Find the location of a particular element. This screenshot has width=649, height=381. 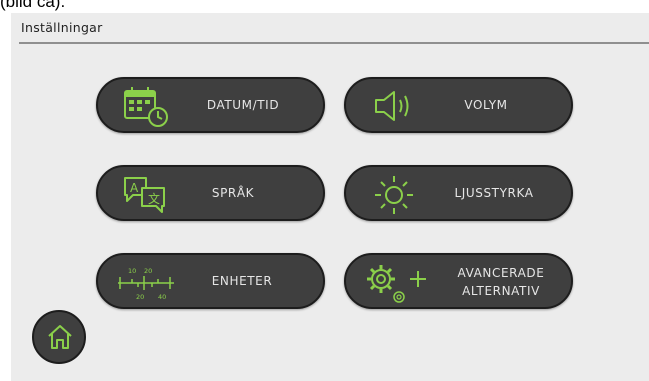

ruler-top-20: 20 is located at coordinates (148, 271).